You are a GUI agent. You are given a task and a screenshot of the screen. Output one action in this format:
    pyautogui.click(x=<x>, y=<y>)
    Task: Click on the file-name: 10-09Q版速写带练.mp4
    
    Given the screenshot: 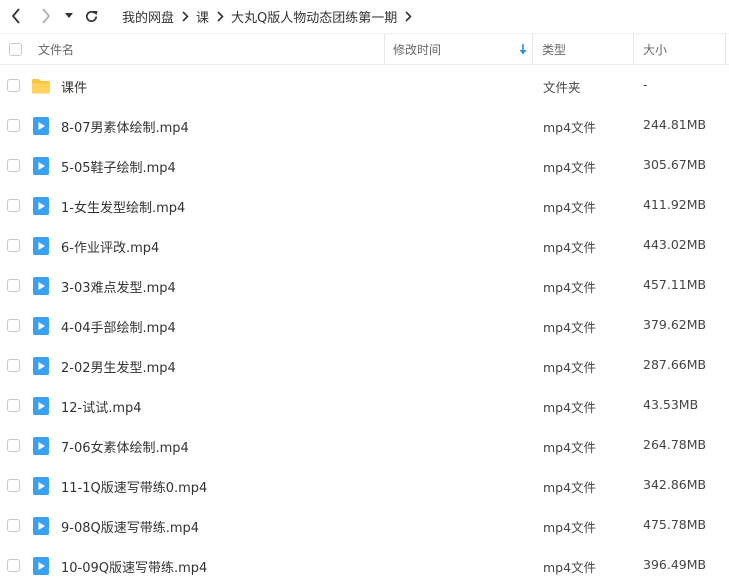 What is the action you would take?
    pyautogui.click(x=134, y=566)
    